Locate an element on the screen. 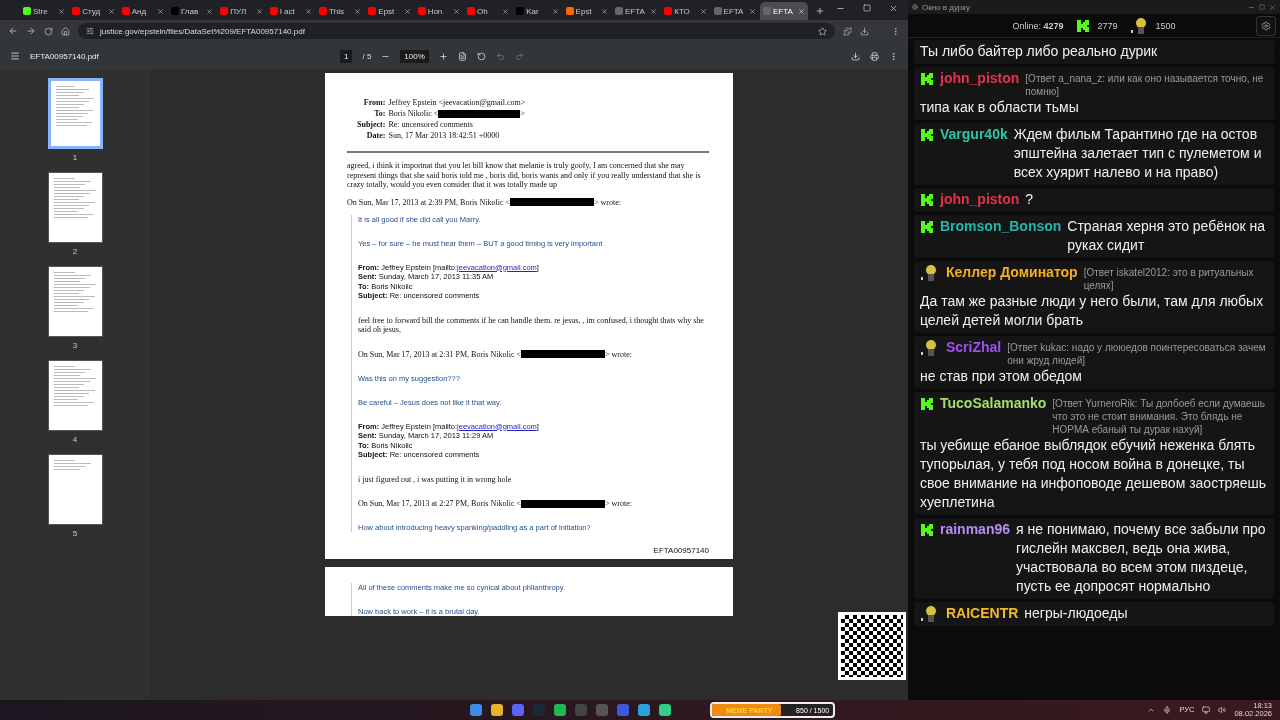 The width and height of the screenshot is (1280, 720). new-tab-icon is located at coordinates (820, 11).